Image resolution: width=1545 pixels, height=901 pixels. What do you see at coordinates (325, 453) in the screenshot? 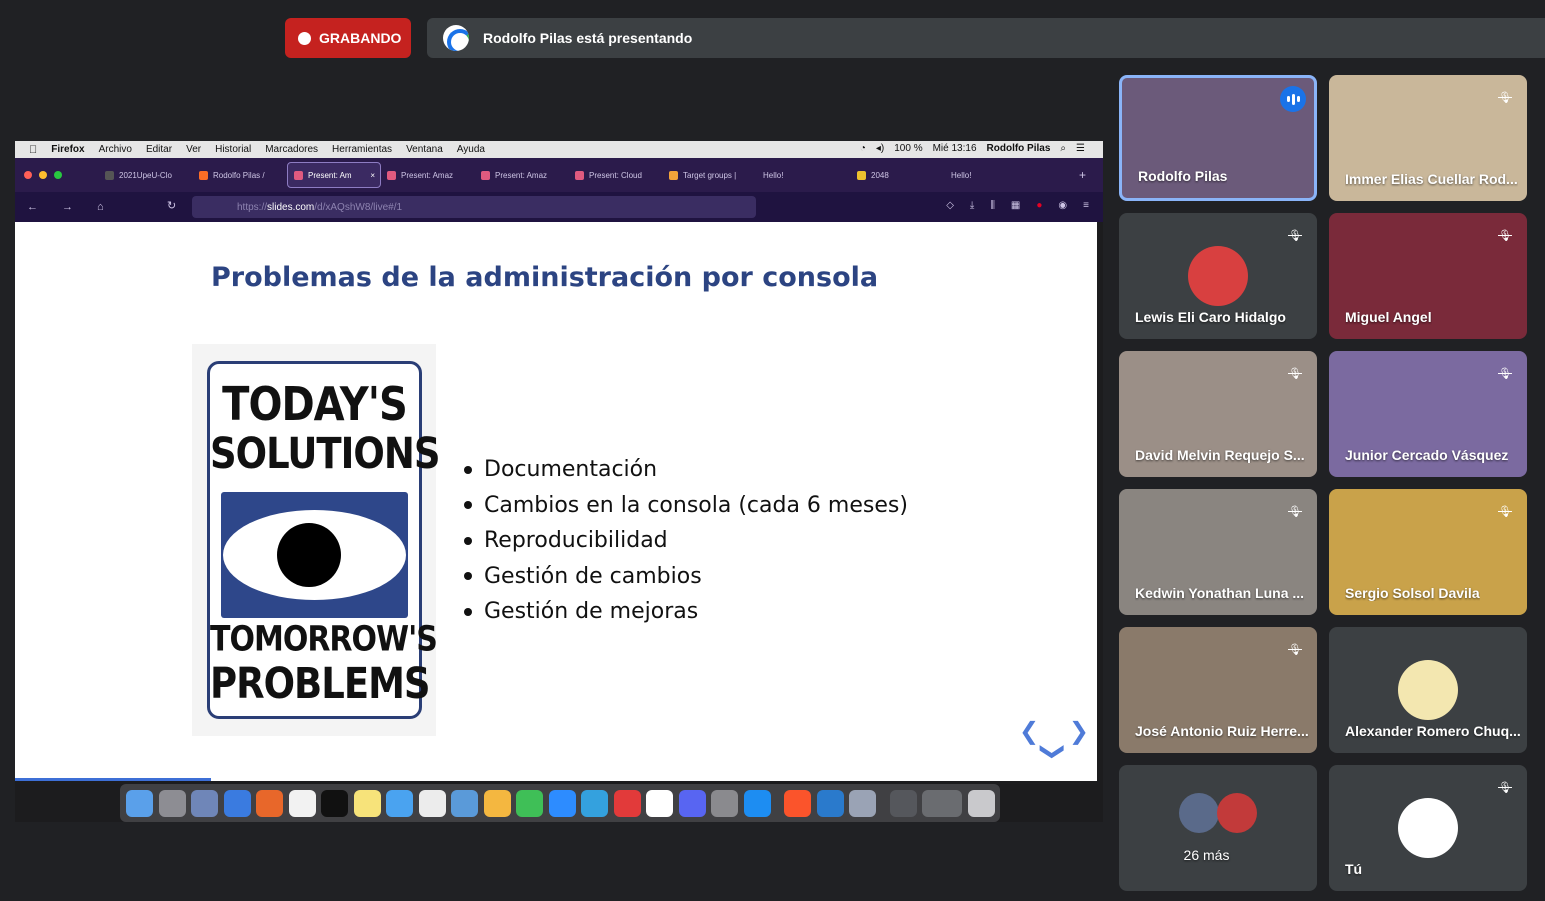
I see `poster-line-2: SOLUTIONS` at bounding box center [325, 453].